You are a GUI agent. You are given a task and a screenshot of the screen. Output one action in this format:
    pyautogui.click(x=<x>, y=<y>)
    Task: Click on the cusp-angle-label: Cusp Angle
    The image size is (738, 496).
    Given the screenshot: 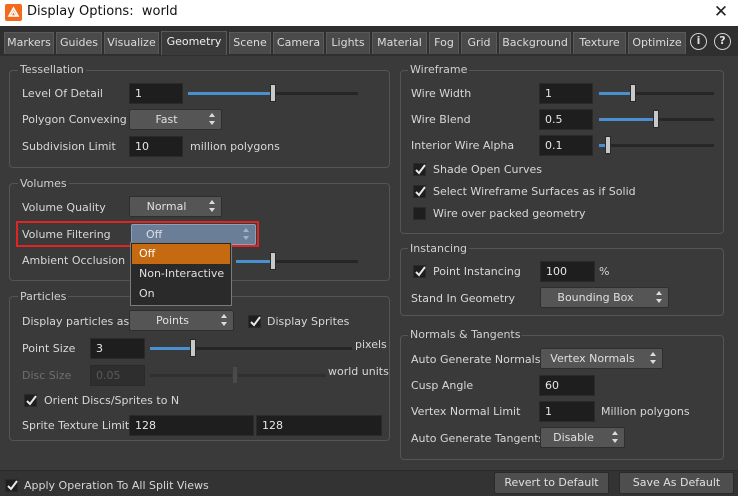 What is the action you would take?
    pyautogui.click(x=442, y=385)
    